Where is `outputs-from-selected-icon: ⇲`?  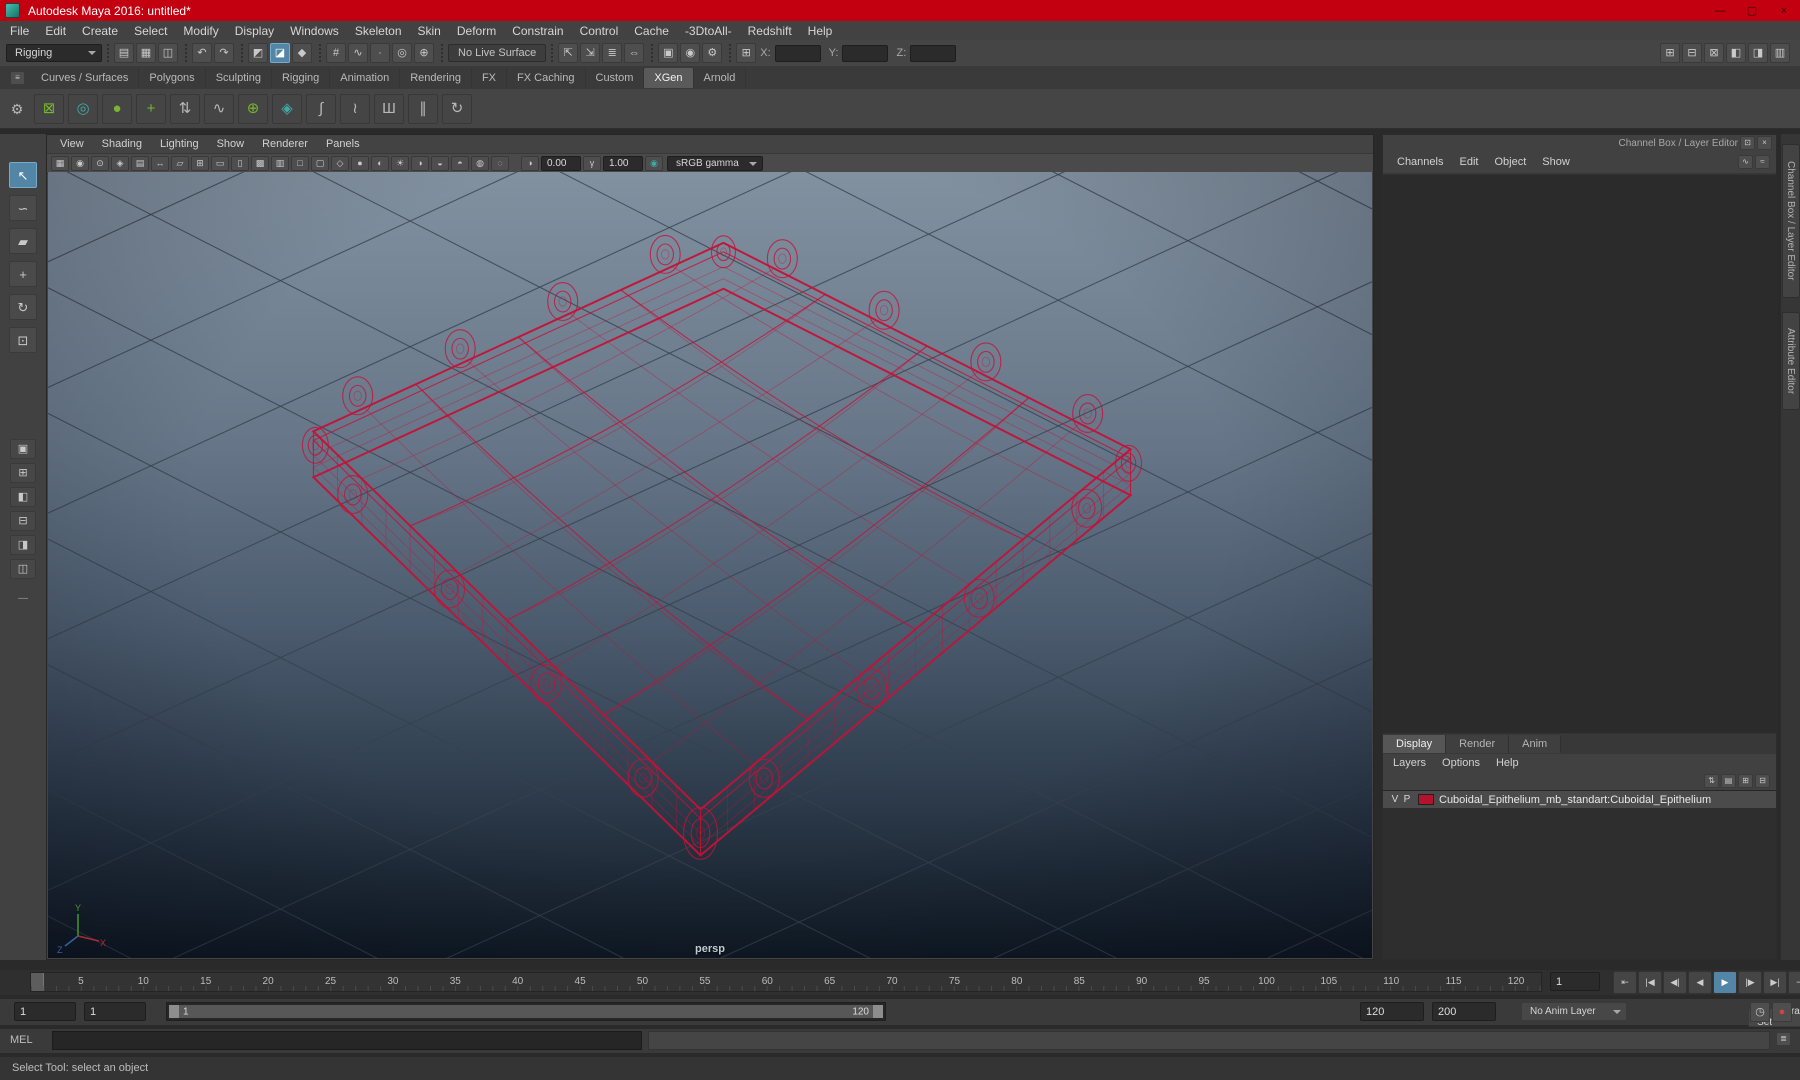
outputs-from-selected-icon: ⇲ is located at coordinates (590, 53).